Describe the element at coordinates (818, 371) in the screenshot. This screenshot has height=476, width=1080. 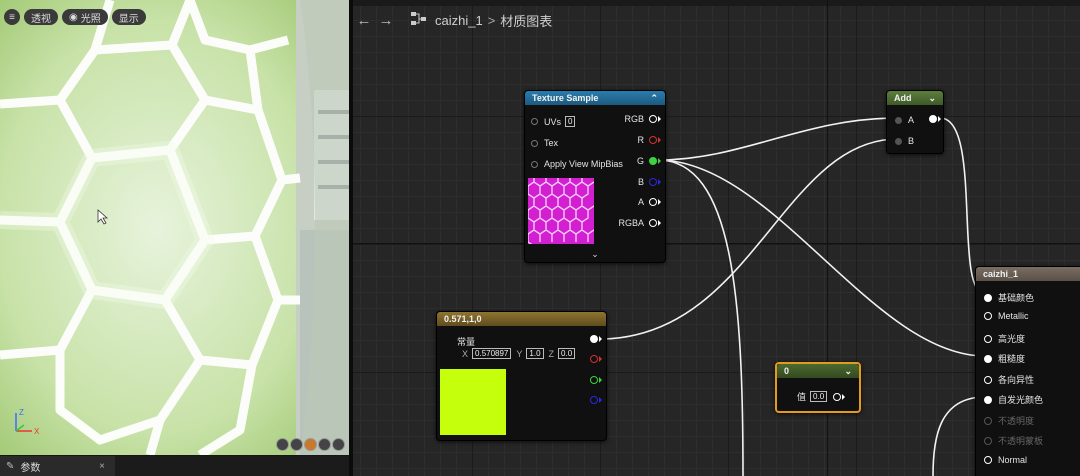
I see `constant-header: 0 ⌄` at that location.